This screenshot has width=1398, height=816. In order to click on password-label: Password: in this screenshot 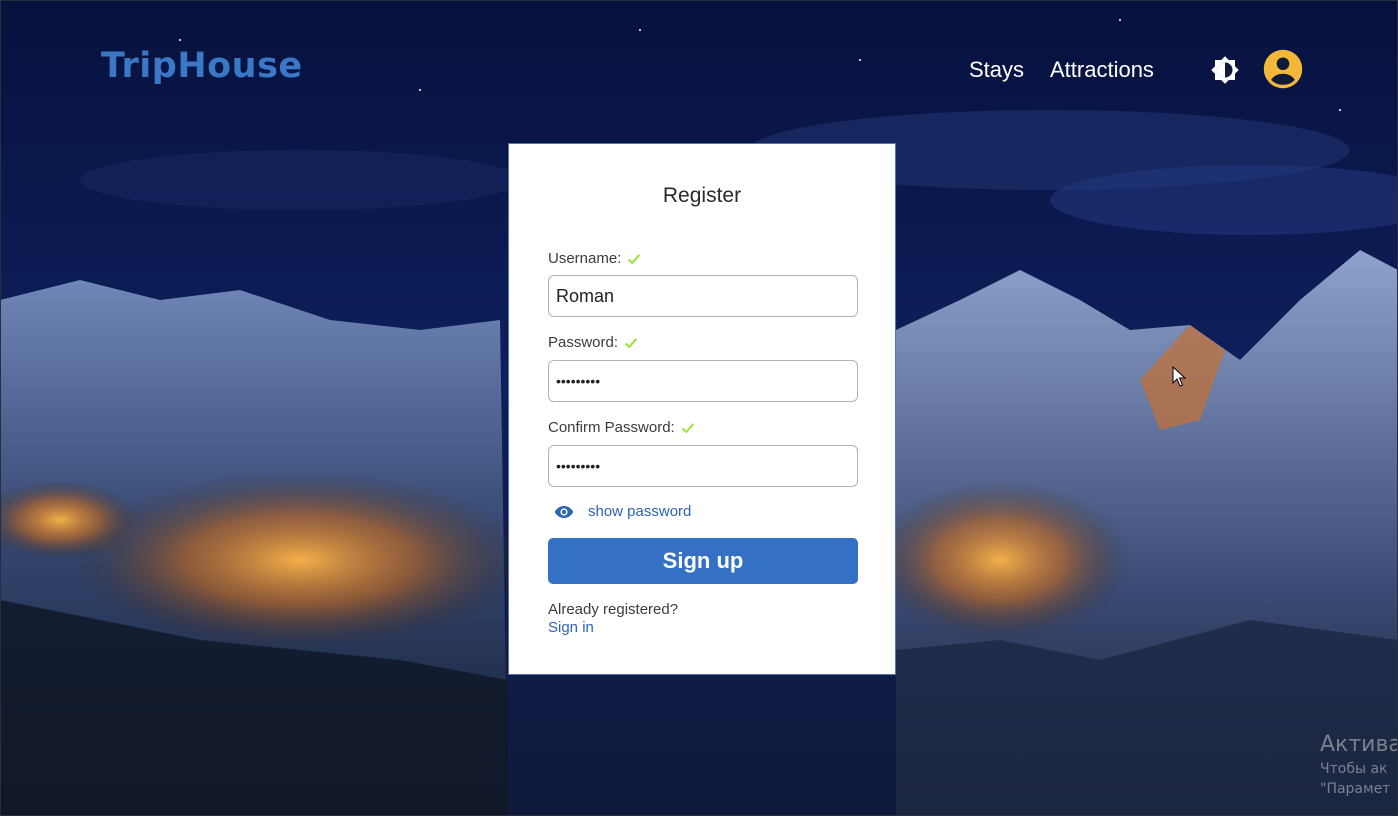, I will do `click(583, 342)`.